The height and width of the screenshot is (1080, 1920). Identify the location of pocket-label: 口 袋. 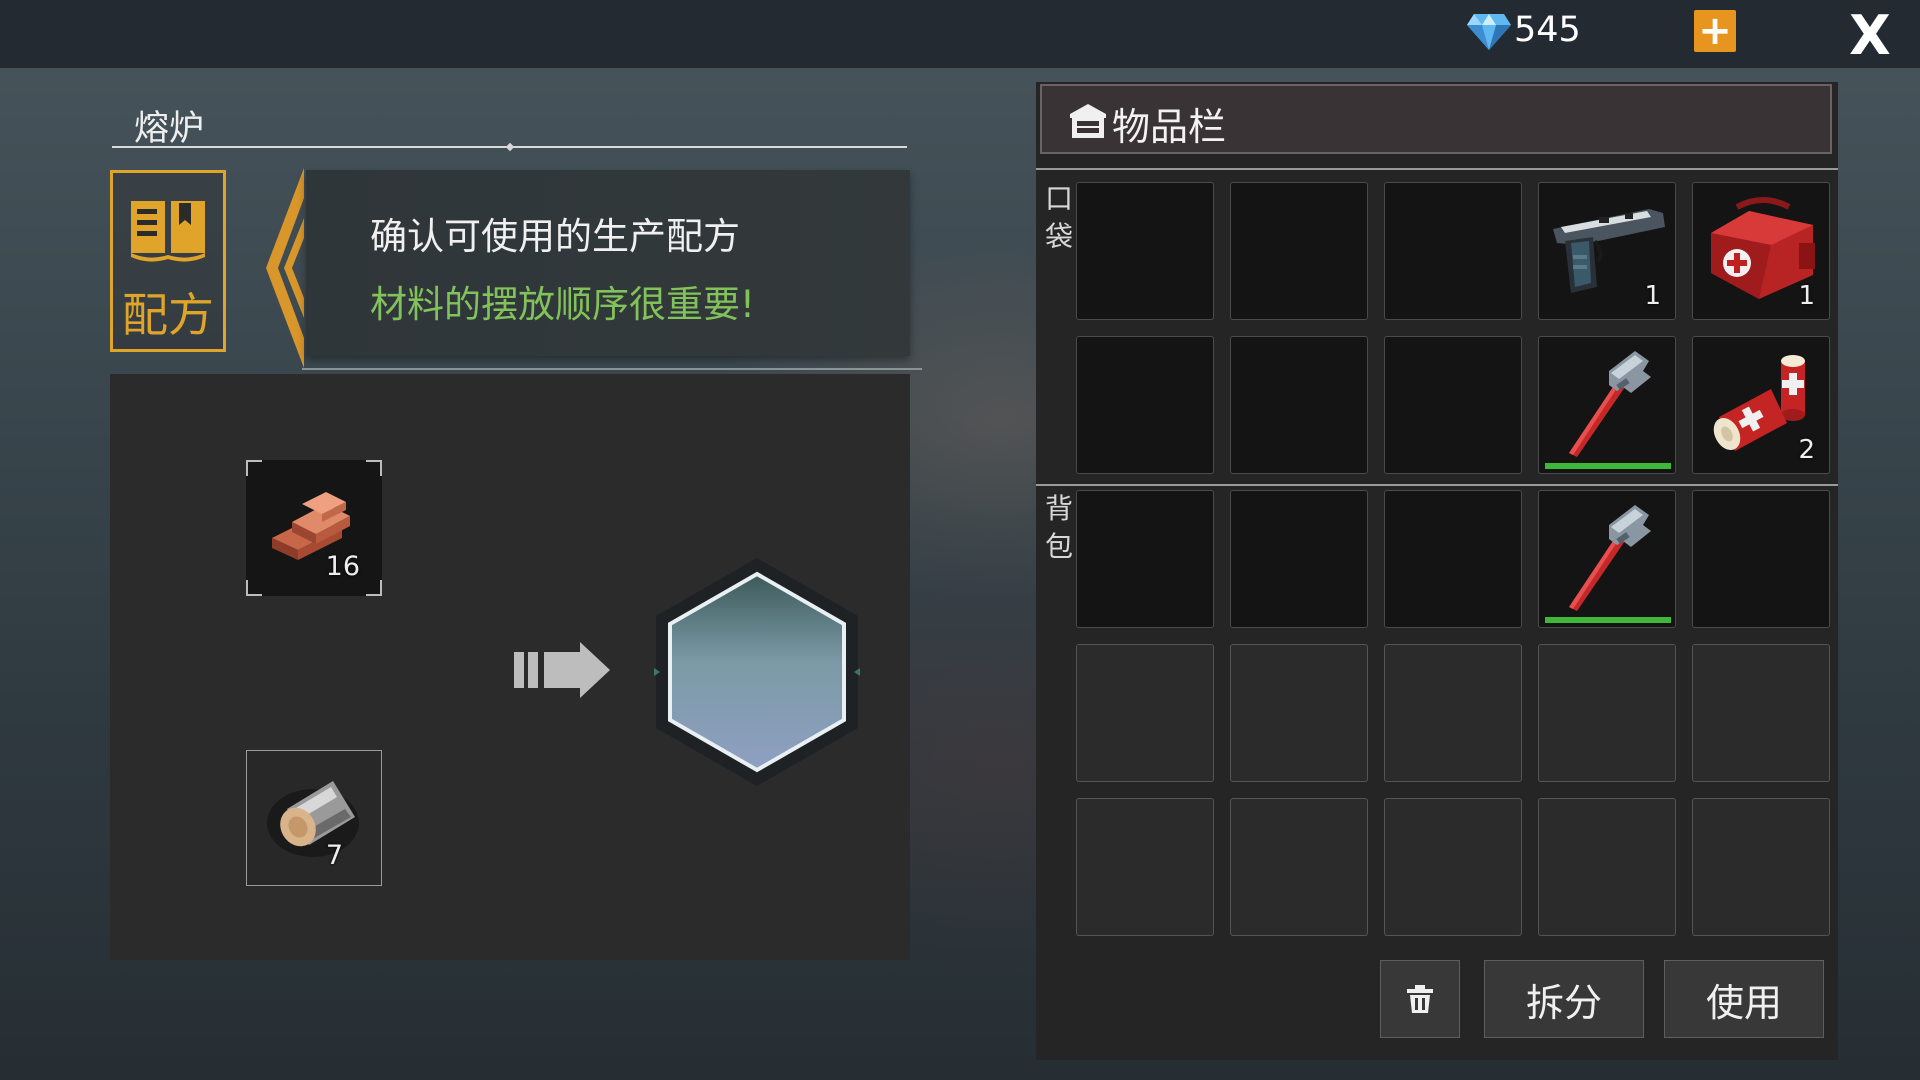
(1058, 217).